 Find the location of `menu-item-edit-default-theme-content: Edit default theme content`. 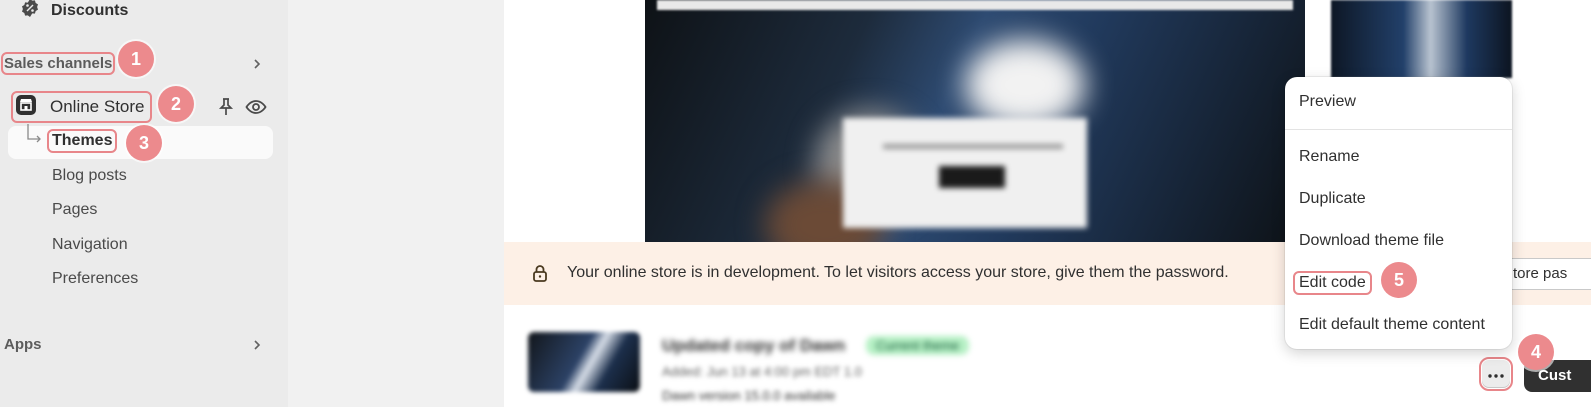

menu-item-edit-default-theme-content: Edit default theme content is located at coordinates (1392, 325).